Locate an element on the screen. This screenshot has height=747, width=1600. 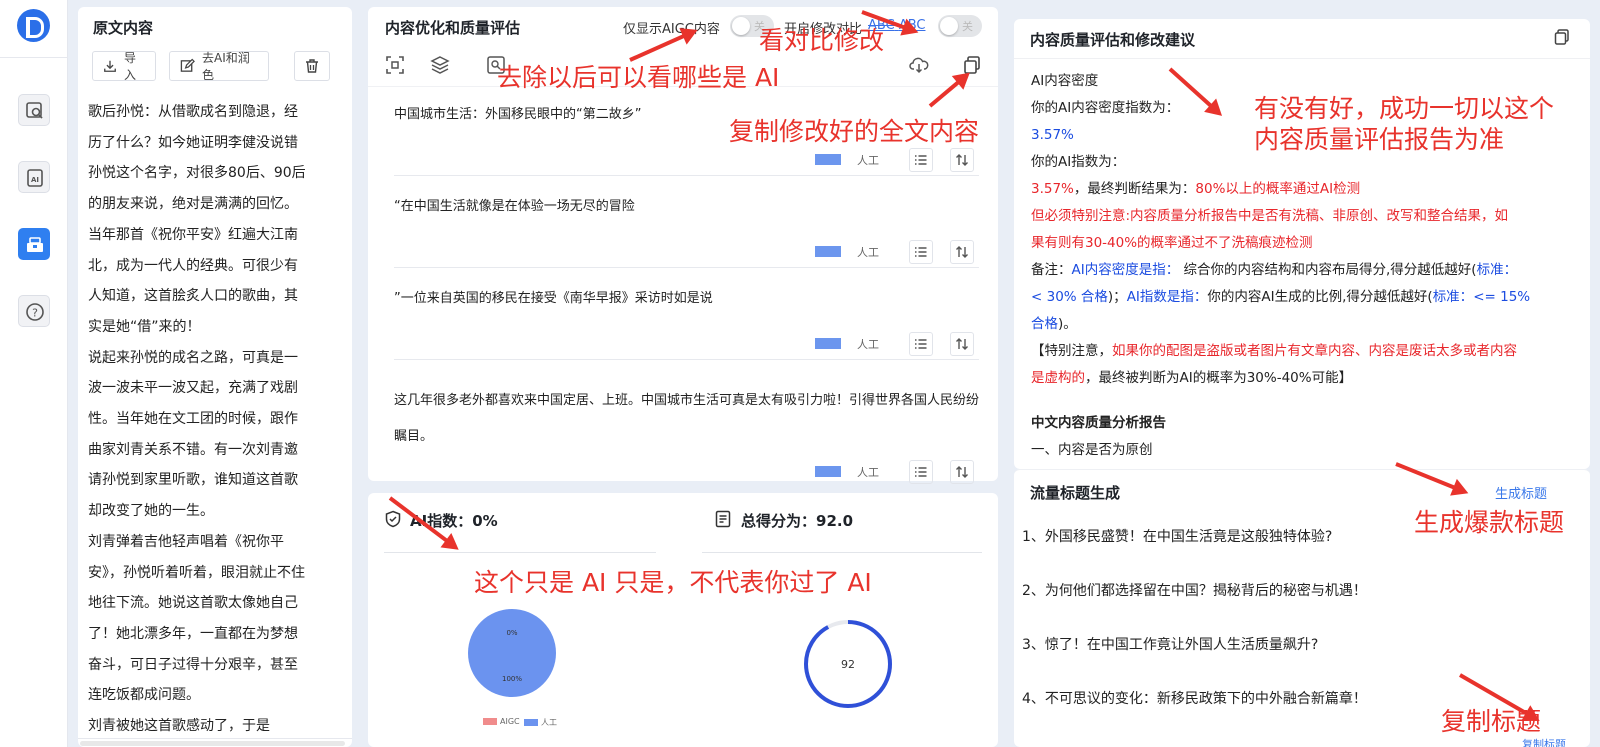
gauge-value: 92 is located at coordinates (848, 664).